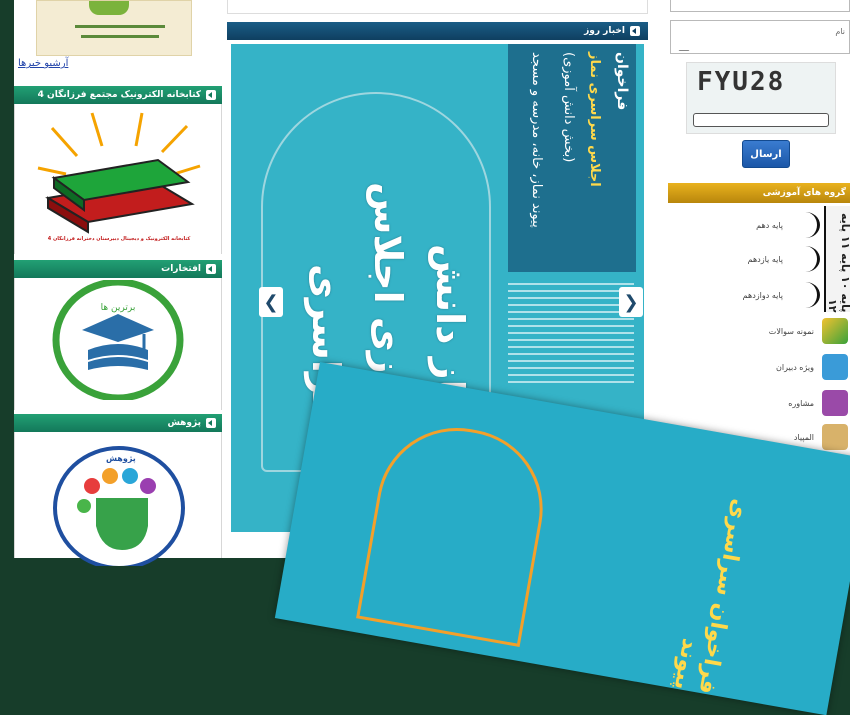 The width and height of the screenshot is (850, 715). I want to click on captcha-box: FYU28, so click(761, 98).